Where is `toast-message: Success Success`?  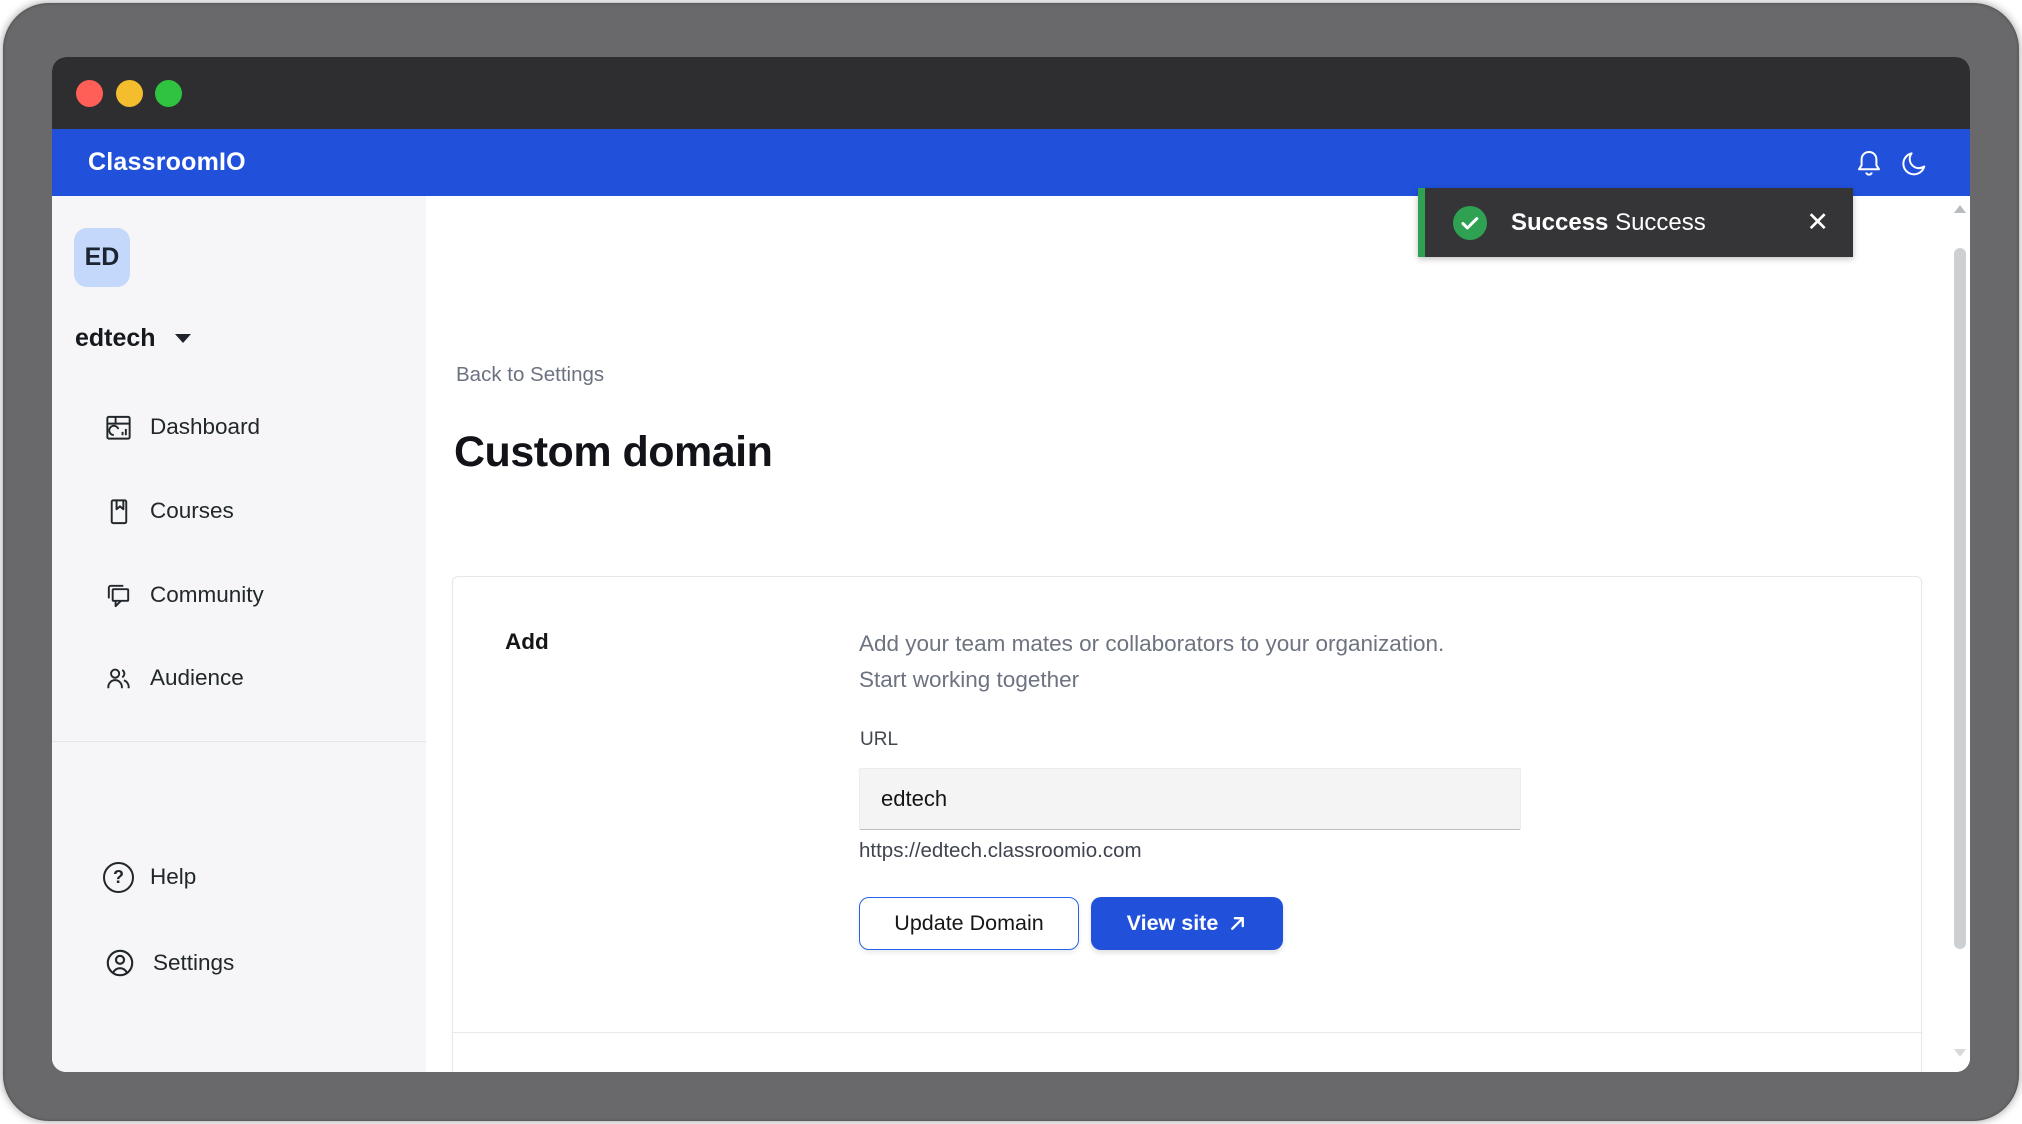 toast-message: Success Success is located at coordinates (1608, 223).